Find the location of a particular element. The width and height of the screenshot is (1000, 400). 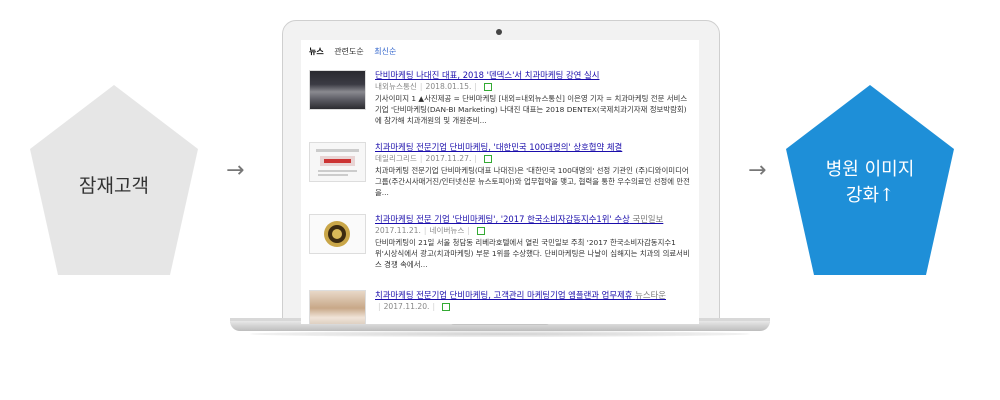

news-date: 2018.01.15. is located at coordinates (448, 86).